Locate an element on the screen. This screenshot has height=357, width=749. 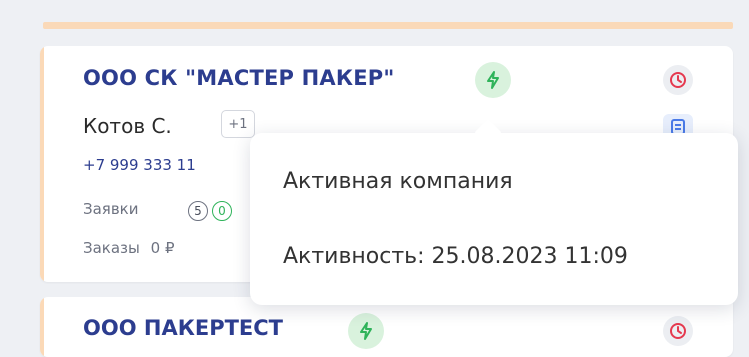
requests-total-count: 5 is located at coordinates (198, 211).